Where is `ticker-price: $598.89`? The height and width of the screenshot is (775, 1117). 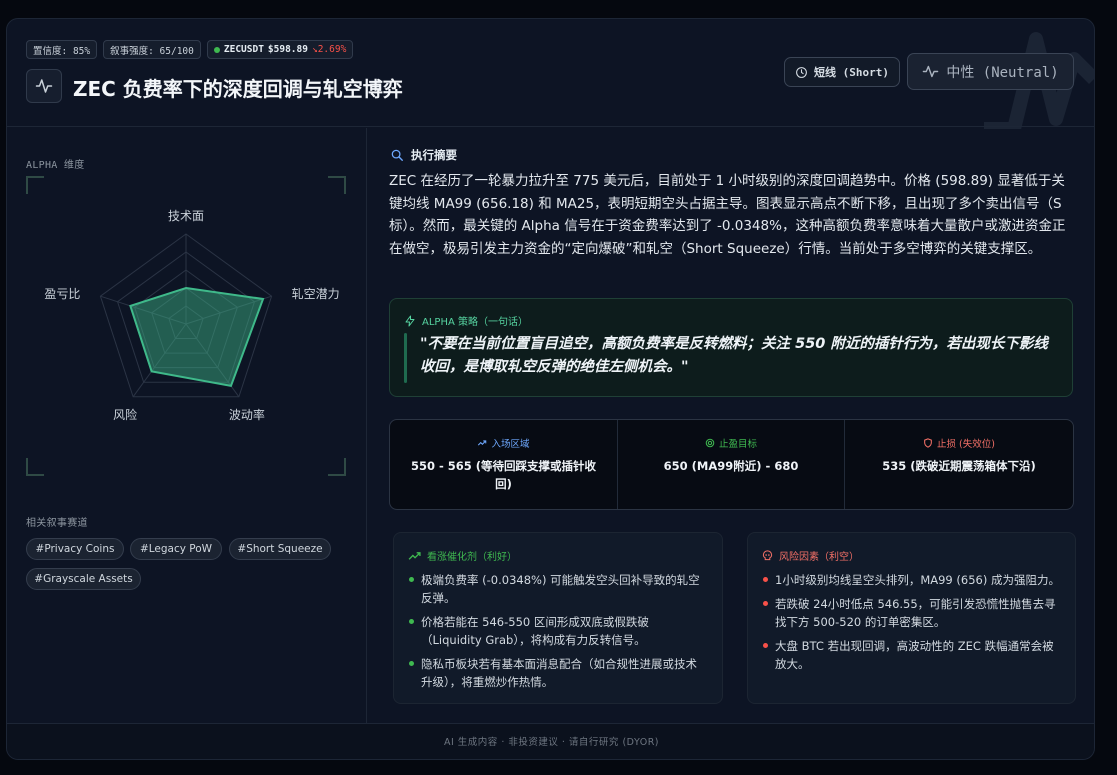 ticker-price: $598.89 is located at coordinates (287, 49).